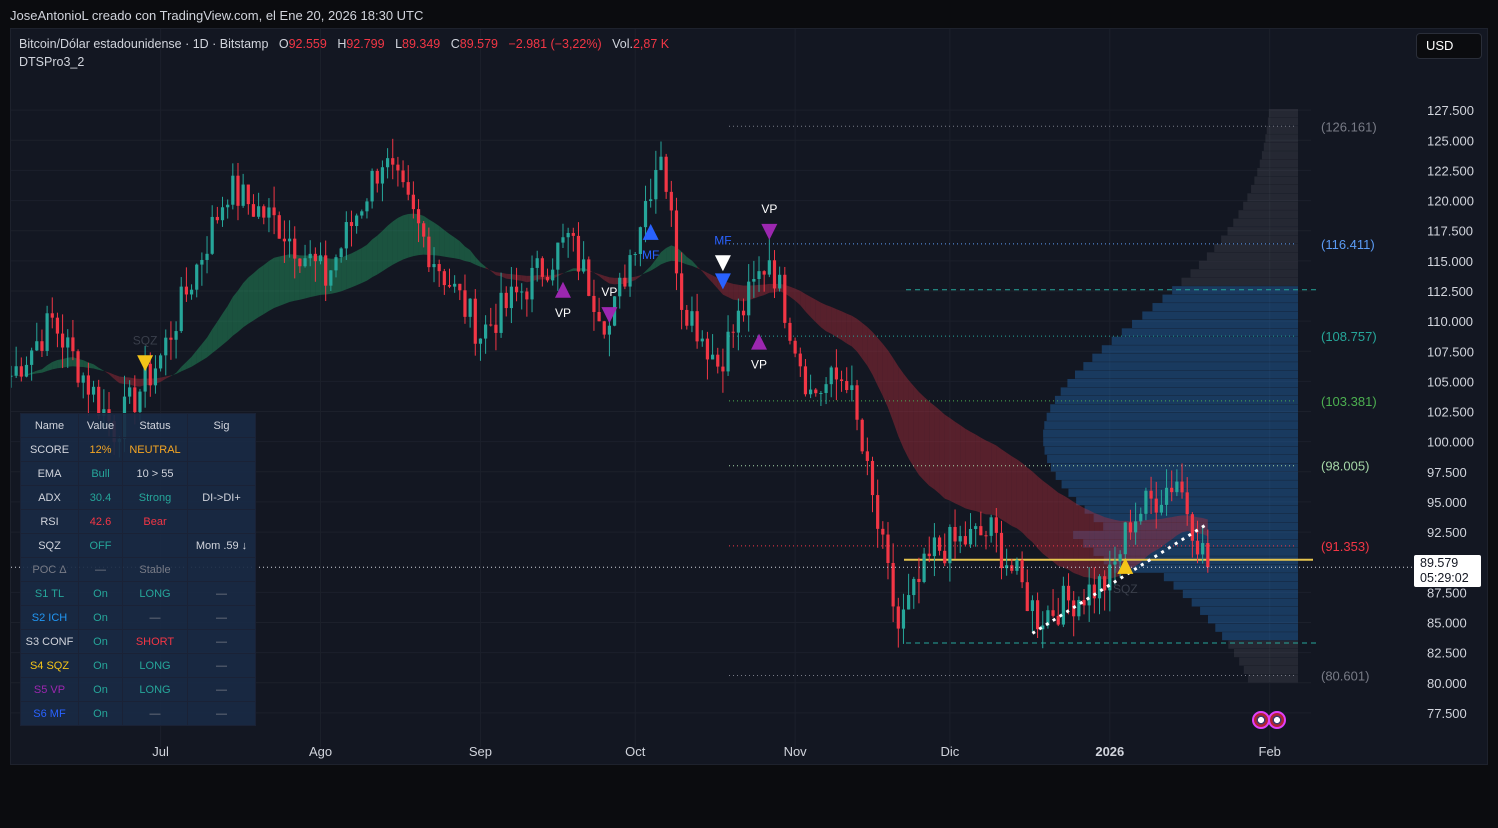 The width and height of the screenshot is (1498, 828). I want to click on economic-events, so click(1269, 722).